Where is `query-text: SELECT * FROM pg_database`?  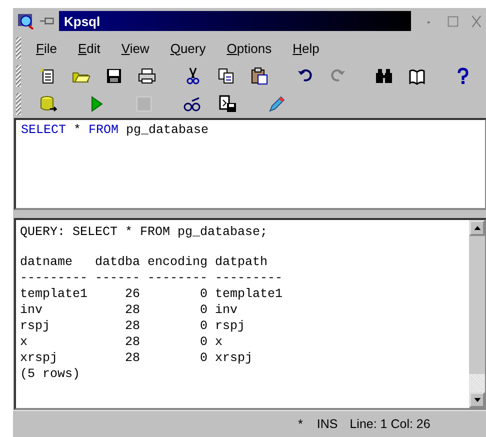 query-text: SELECT * FROM pg_database is located at coordinates (115, 130).